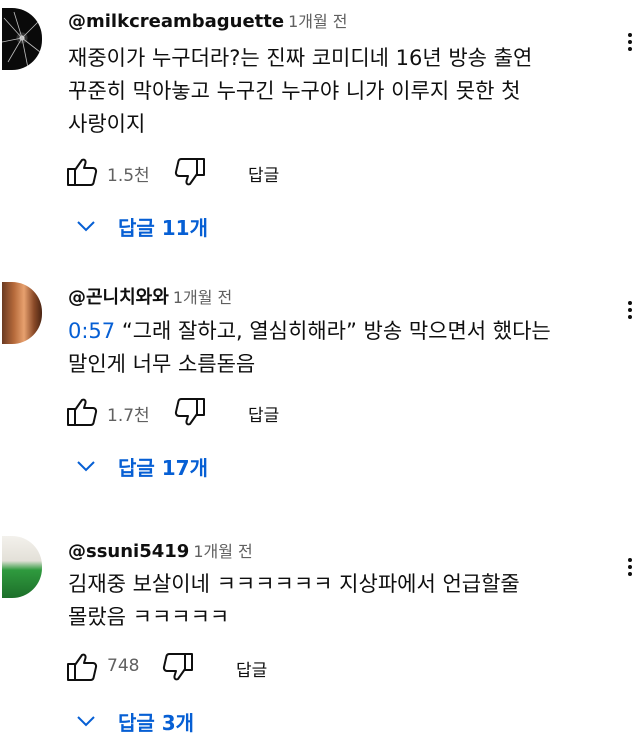 The image size is (640, 749). What do you see at coordinates (163, 228) in the screenshot?
I see `replies-label: 답글 11개` at bounding box center [163, 228].